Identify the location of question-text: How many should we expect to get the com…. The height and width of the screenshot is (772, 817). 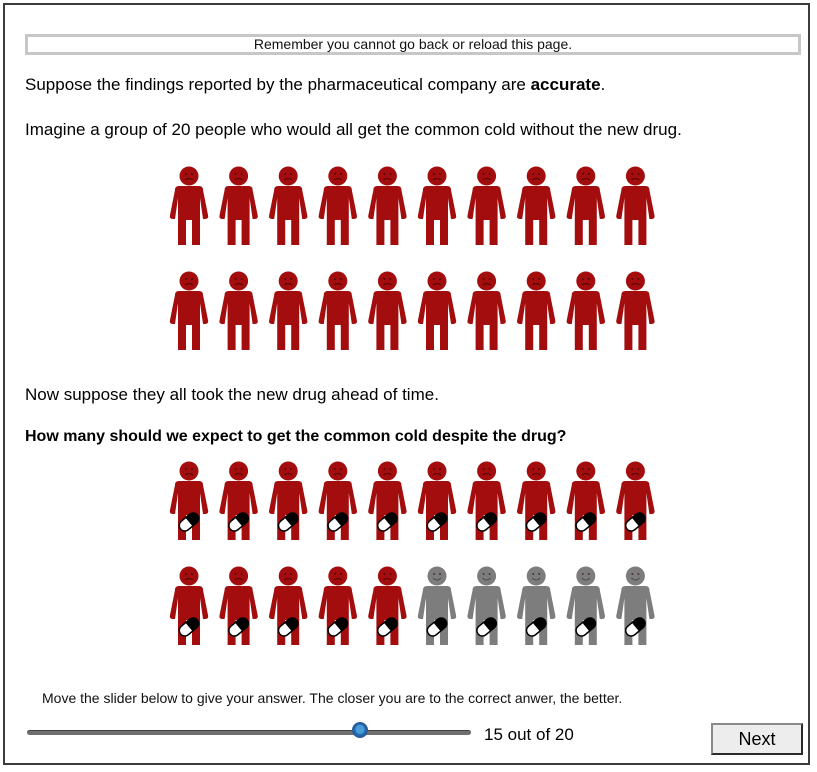
(296, 436).